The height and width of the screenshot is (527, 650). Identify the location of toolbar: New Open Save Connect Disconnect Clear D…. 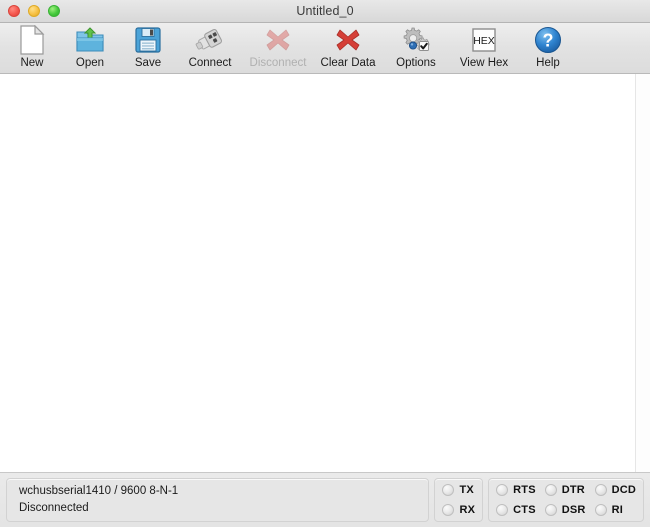
(325, 48).